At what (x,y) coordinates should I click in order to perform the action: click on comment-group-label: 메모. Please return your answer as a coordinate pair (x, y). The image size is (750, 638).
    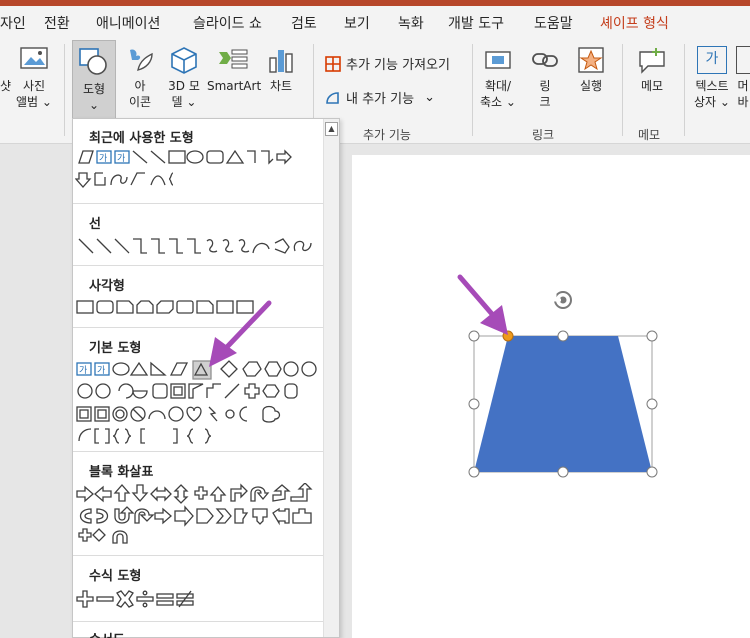
    Looking at the image, I should click on (649, 135).